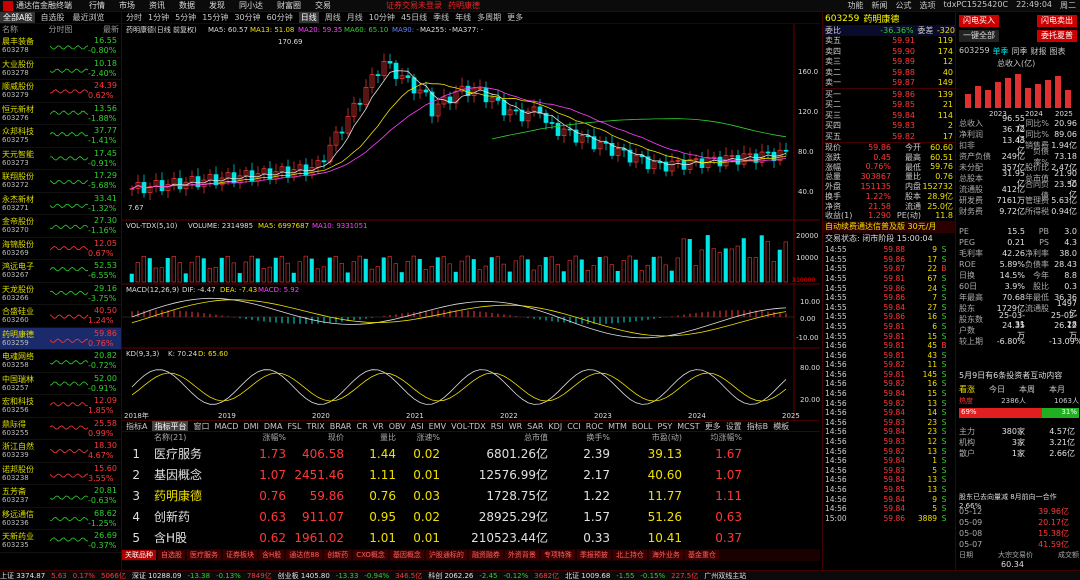 This screenshot has height=580, width=1080. I want to click on stock-row: 诺邦股份 603238 15.60 3.55%, so click(60, 474).